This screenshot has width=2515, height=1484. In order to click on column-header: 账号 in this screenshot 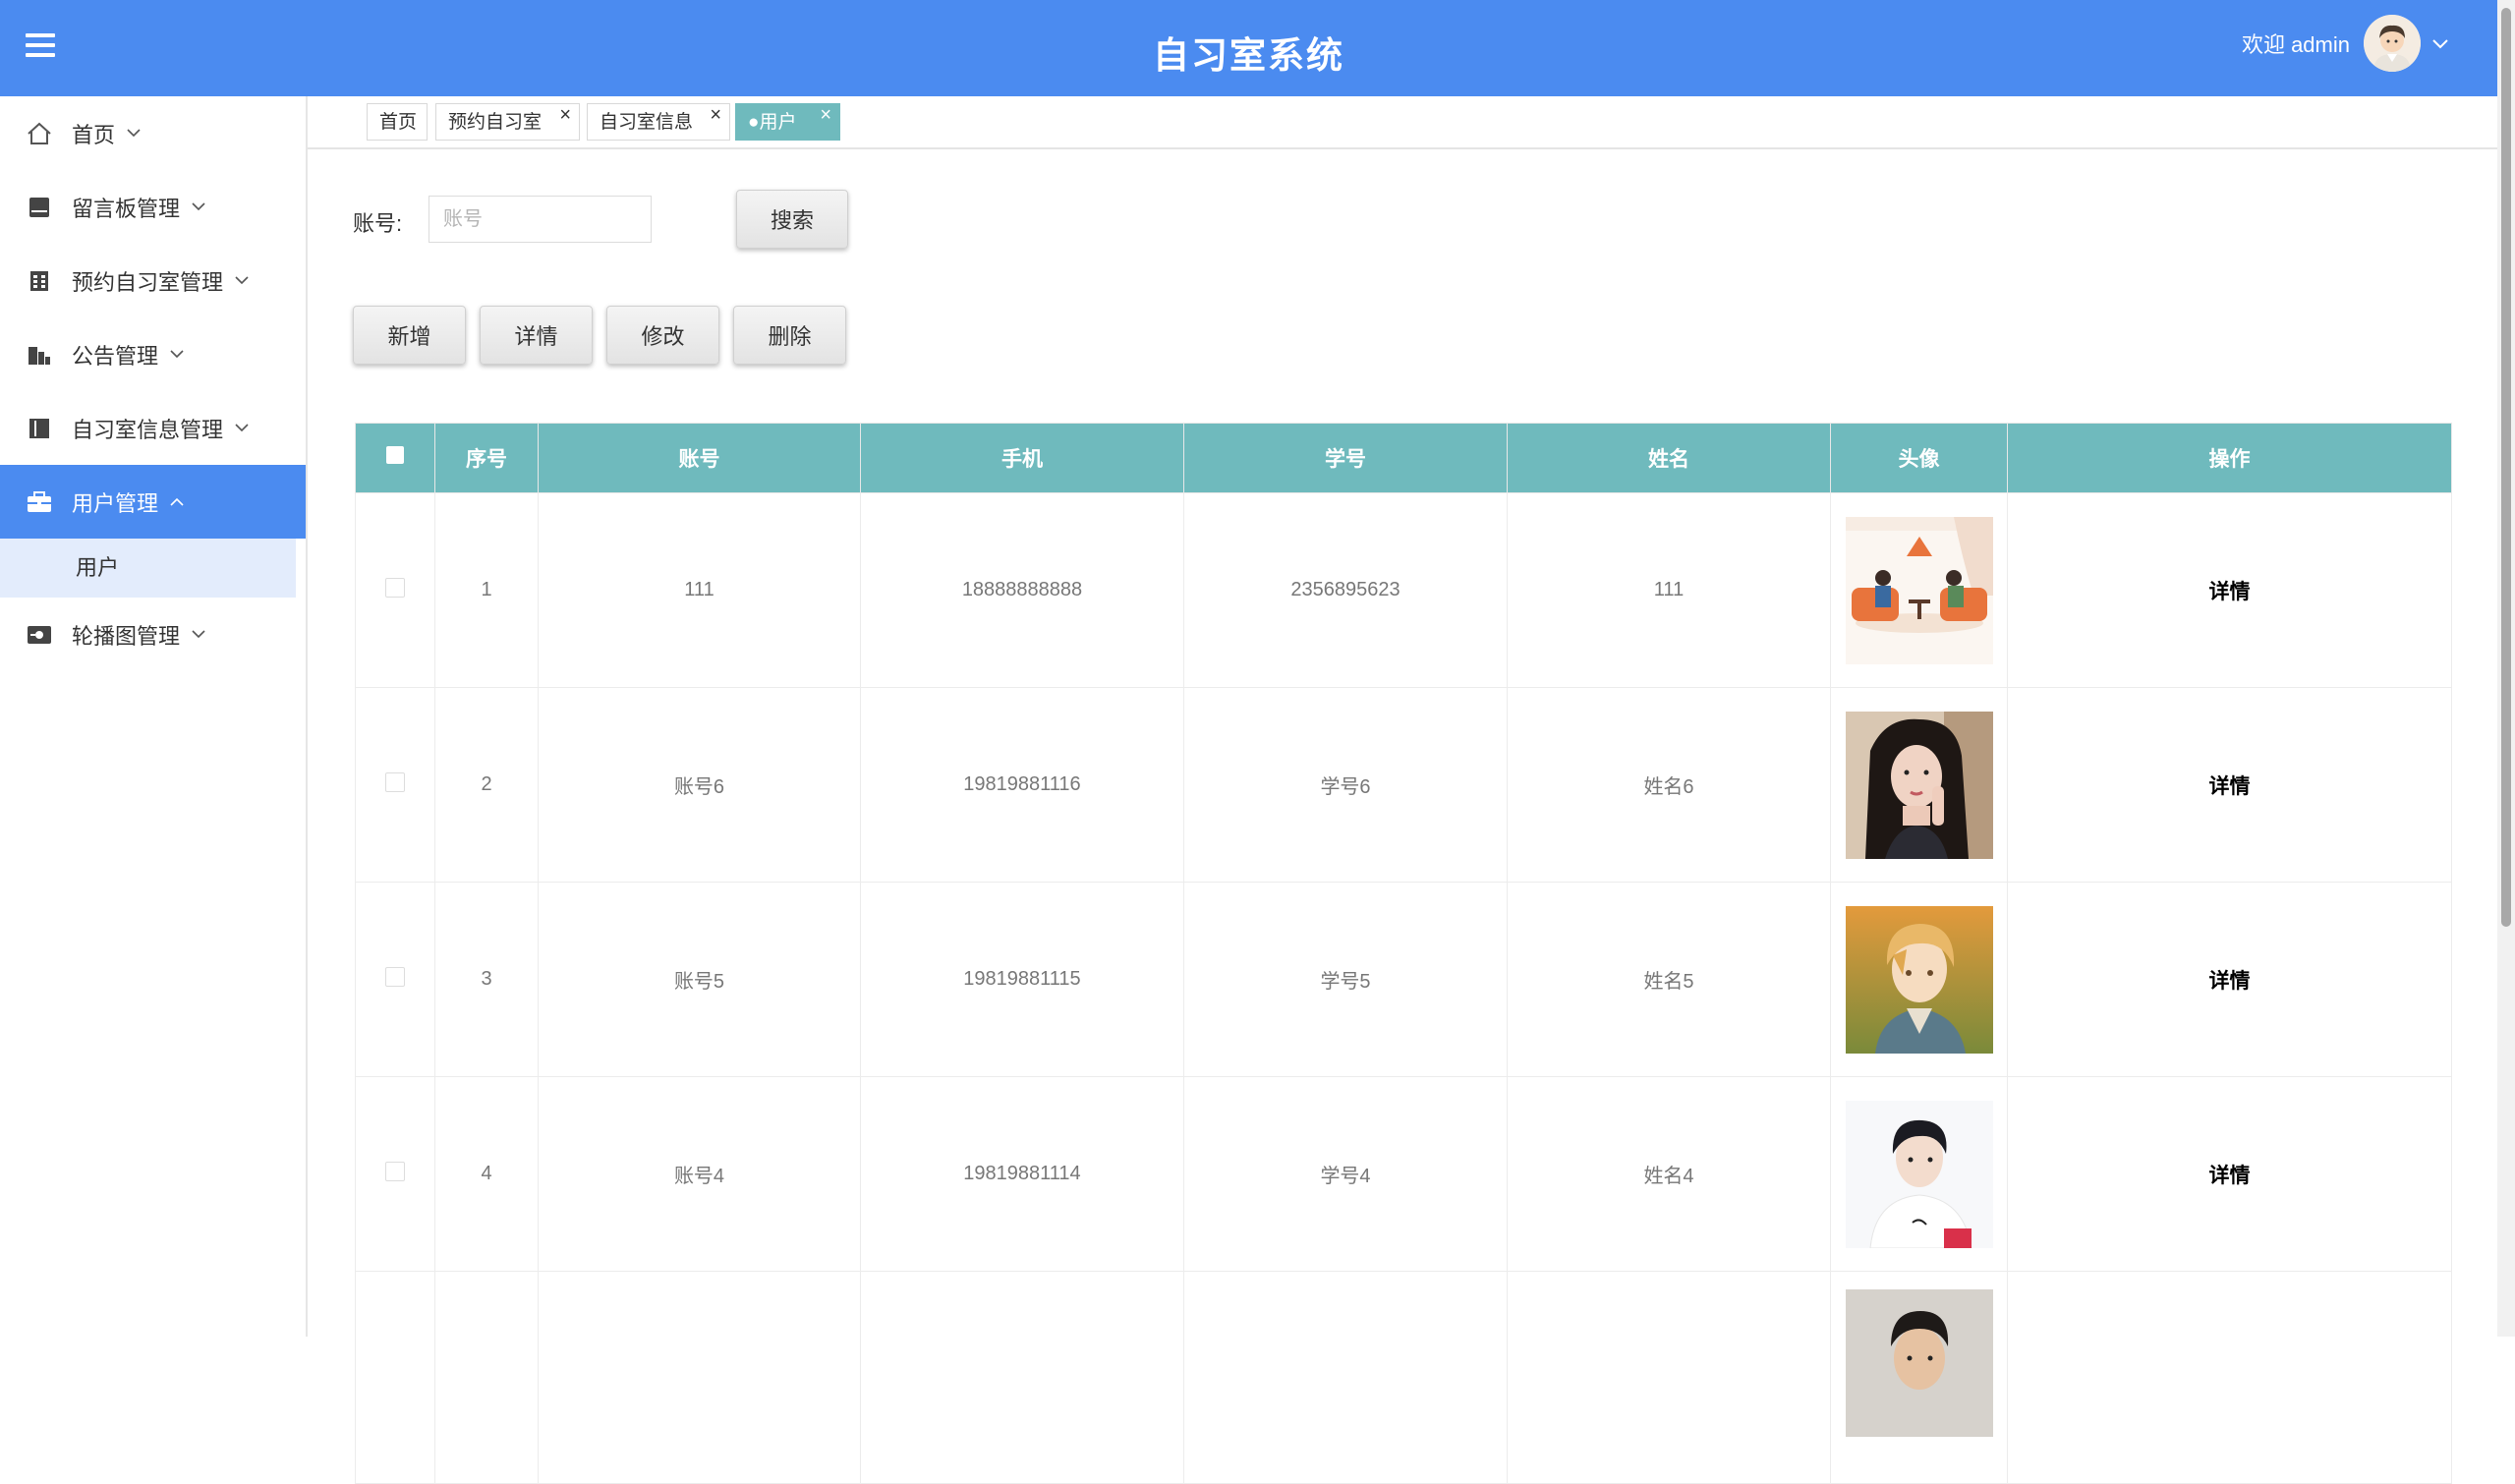, I will do `click(700, 458)`.